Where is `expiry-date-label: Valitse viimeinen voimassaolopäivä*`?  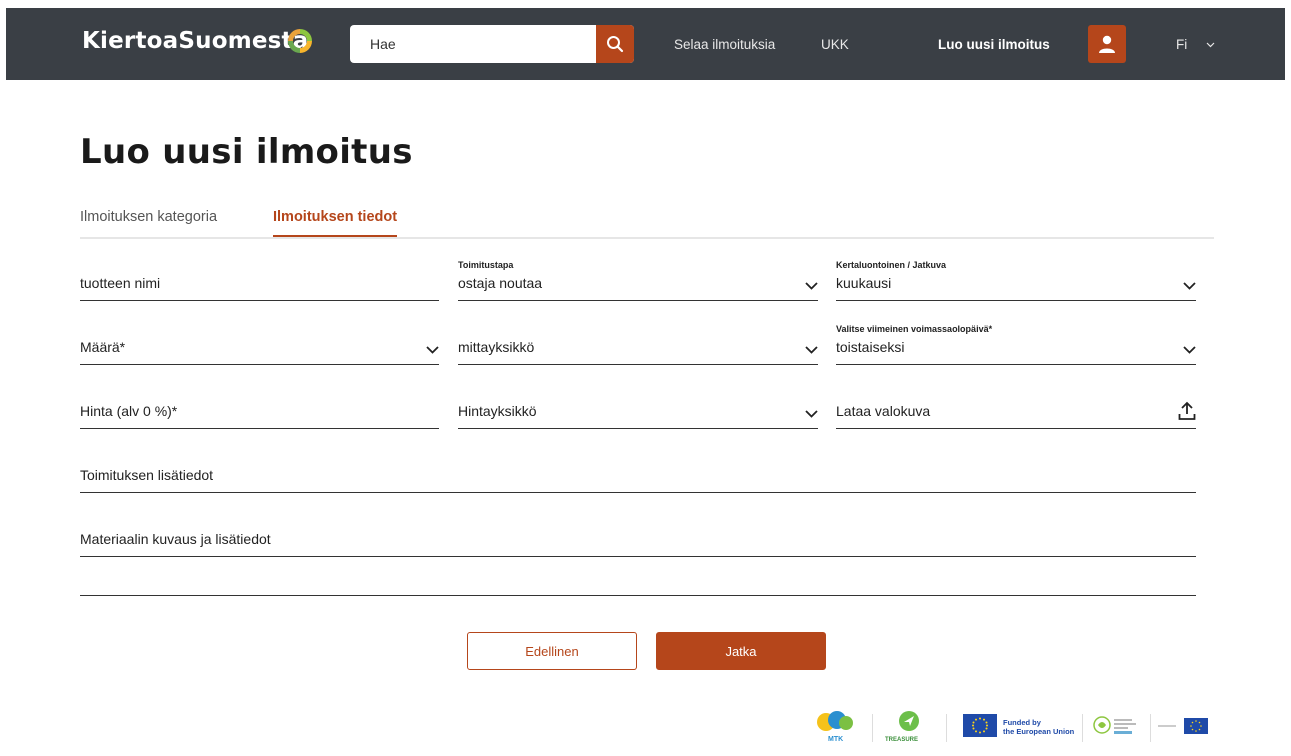 expiry-date-label: Valitse viimeinen voimassaolopäivä* is located at coordinates (914, 329).